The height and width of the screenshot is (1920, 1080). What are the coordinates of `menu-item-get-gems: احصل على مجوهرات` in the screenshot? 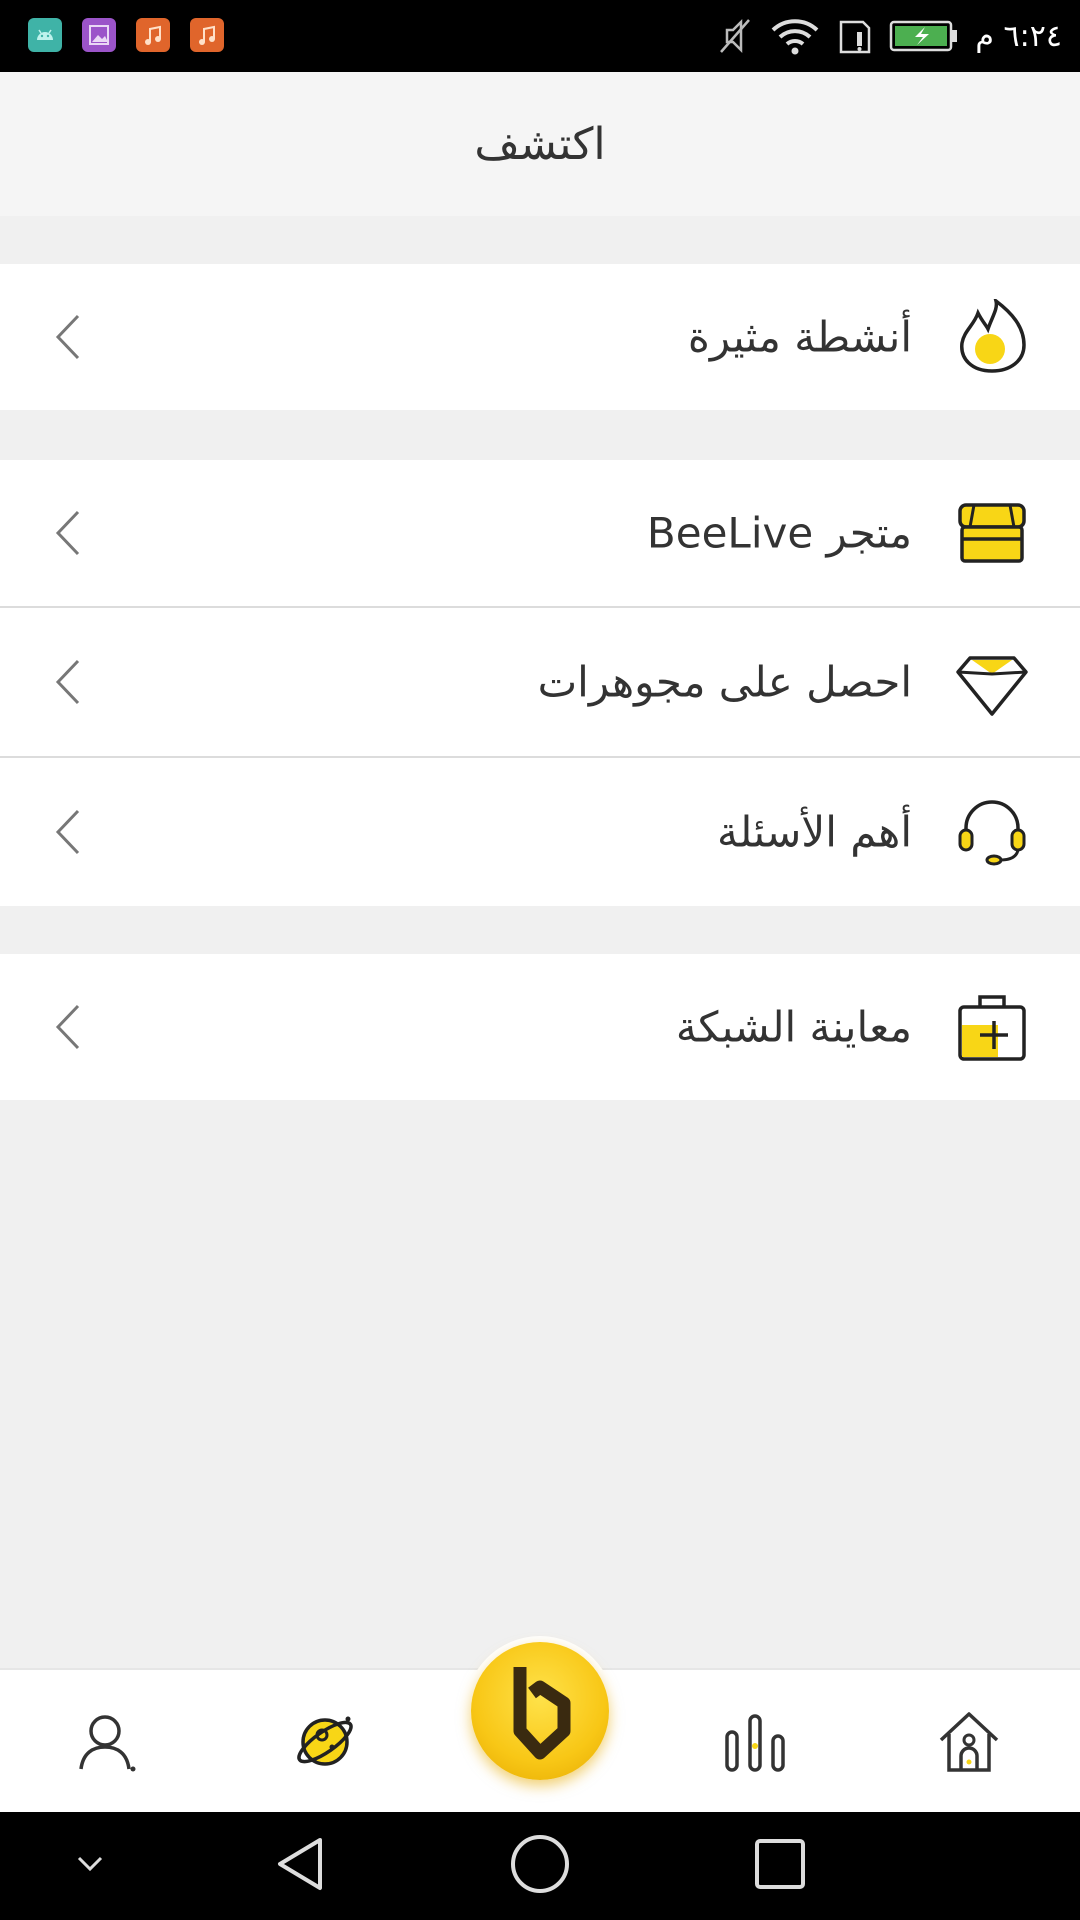 It's located at (540, 682).